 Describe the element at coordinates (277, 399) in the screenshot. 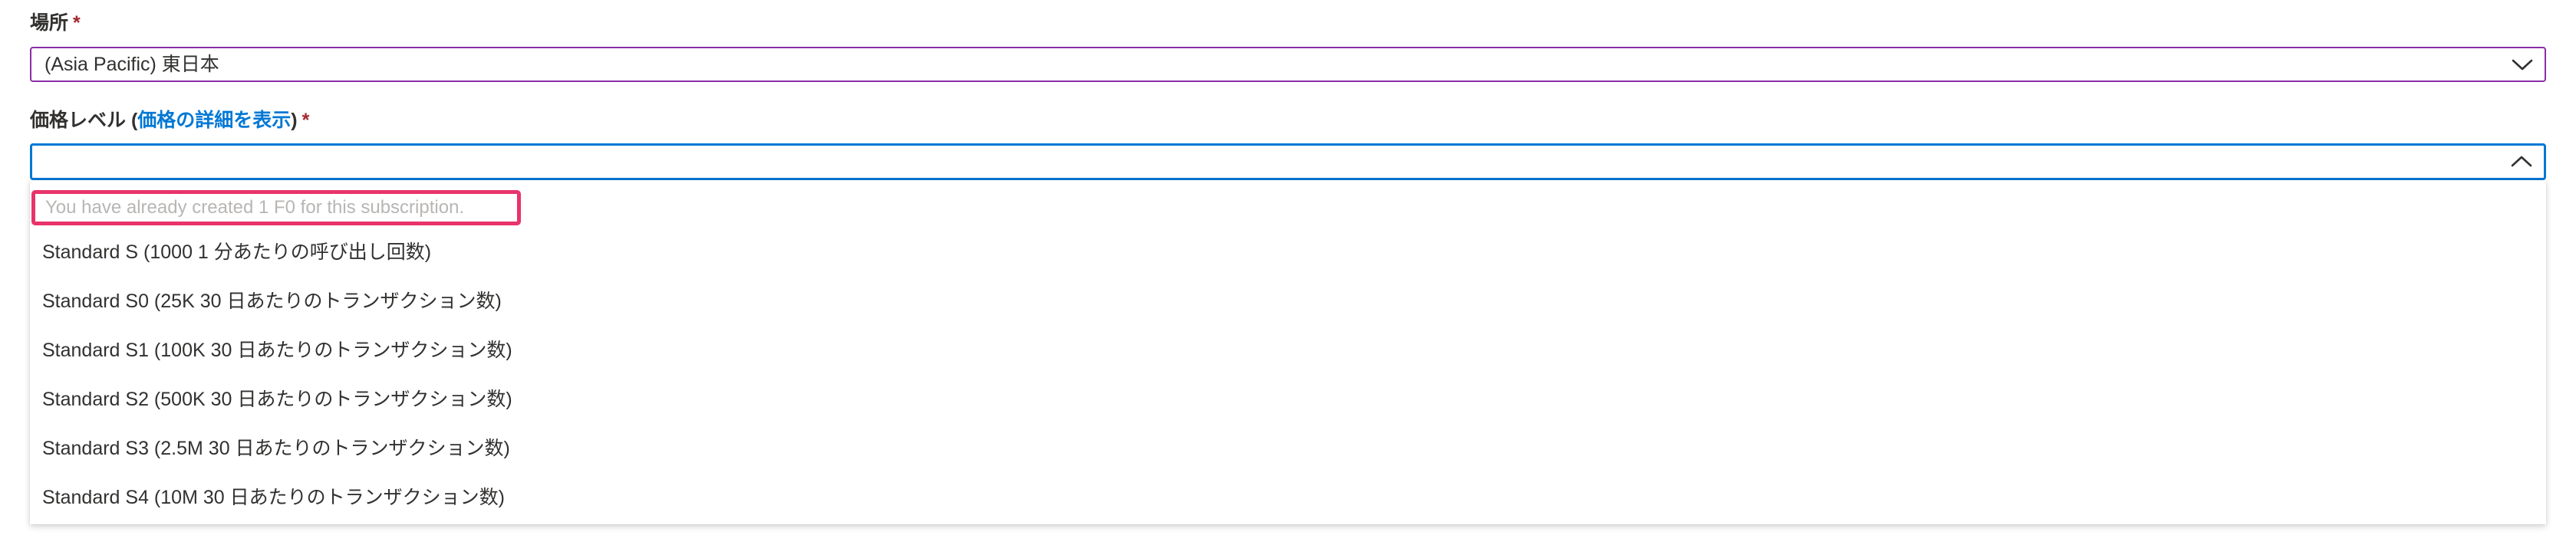

I see `option-standard-s2: Standard S2 (500K 30 日あたりのトランザクション数)` at that location.